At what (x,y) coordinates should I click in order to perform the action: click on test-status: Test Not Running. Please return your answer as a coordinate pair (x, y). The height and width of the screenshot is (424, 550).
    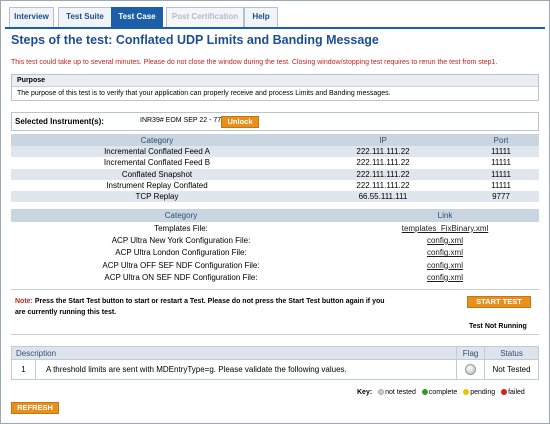
    Looking at the image, I should click on (498, 326).